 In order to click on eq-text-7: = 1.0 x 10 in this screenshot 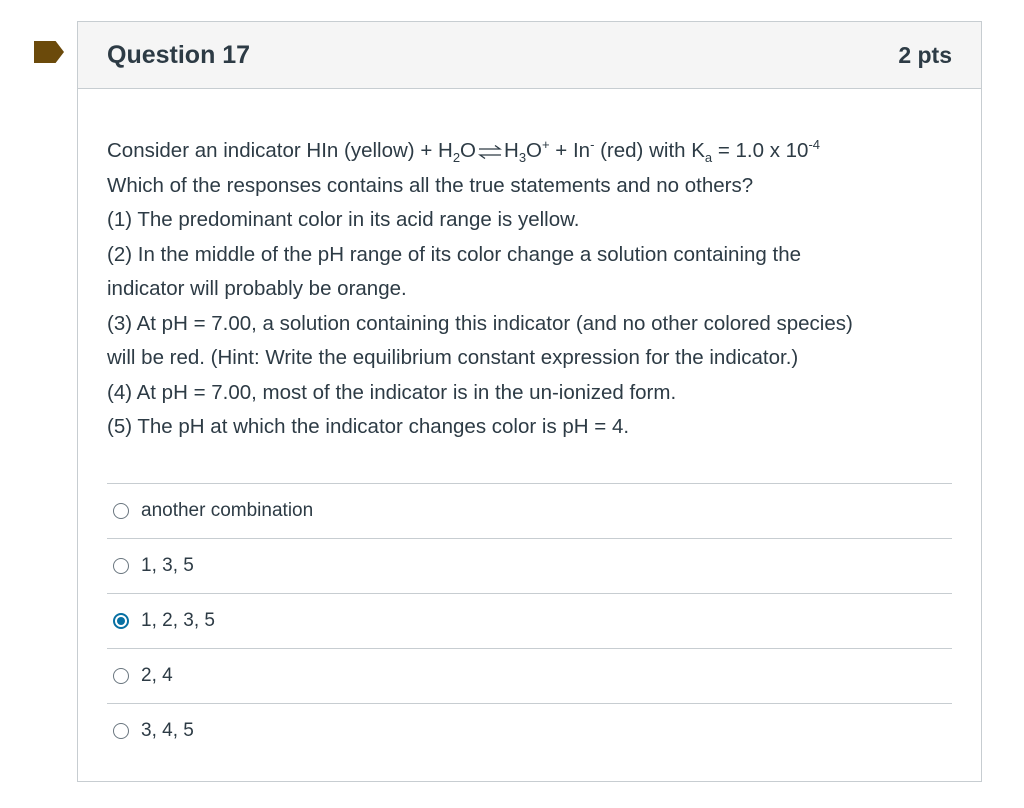, I will do `click(760, 150)`.